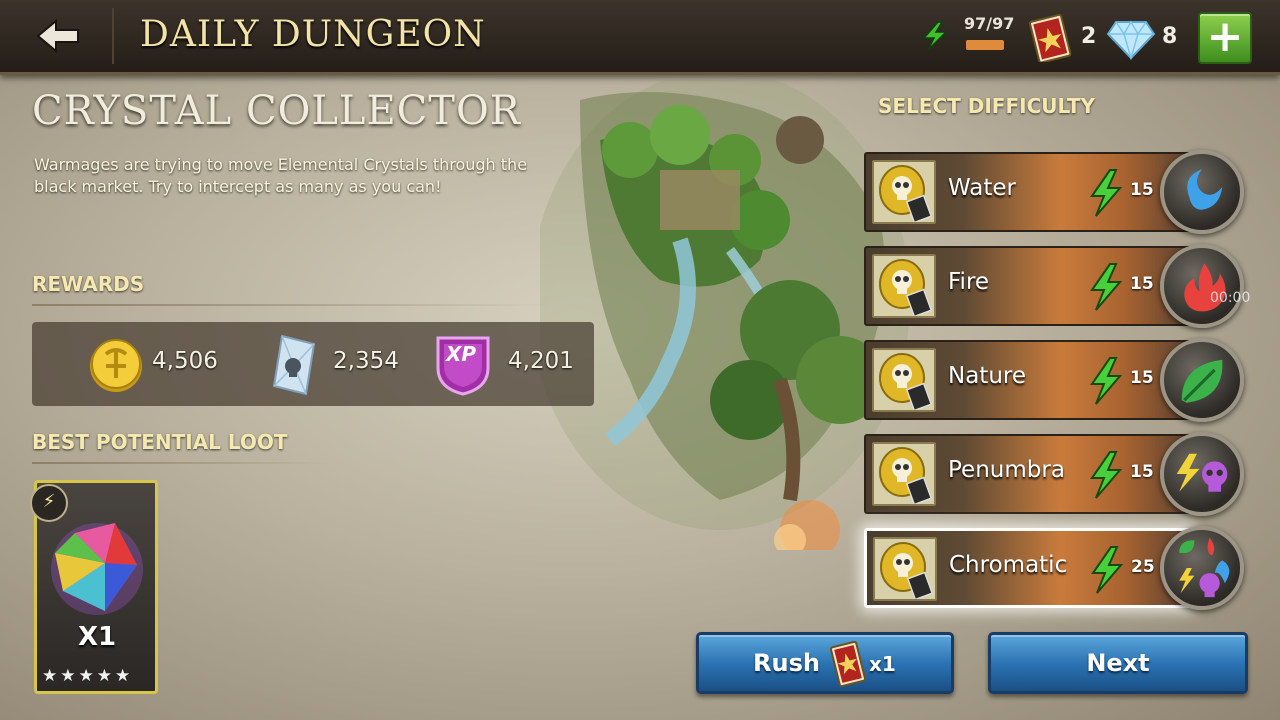 This screenshot has width=1280, height=720. What do you see at coordinates (182, 463) in the screenshot?
I see `loot-divider` at bounding box center [182, 463].